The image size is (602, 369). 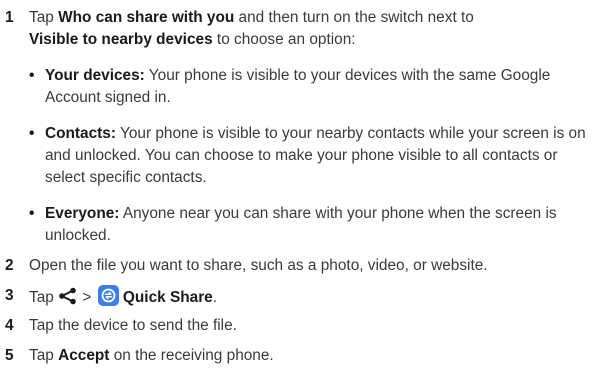 I want to click on step-number: 4, so click(x=9, y=325).